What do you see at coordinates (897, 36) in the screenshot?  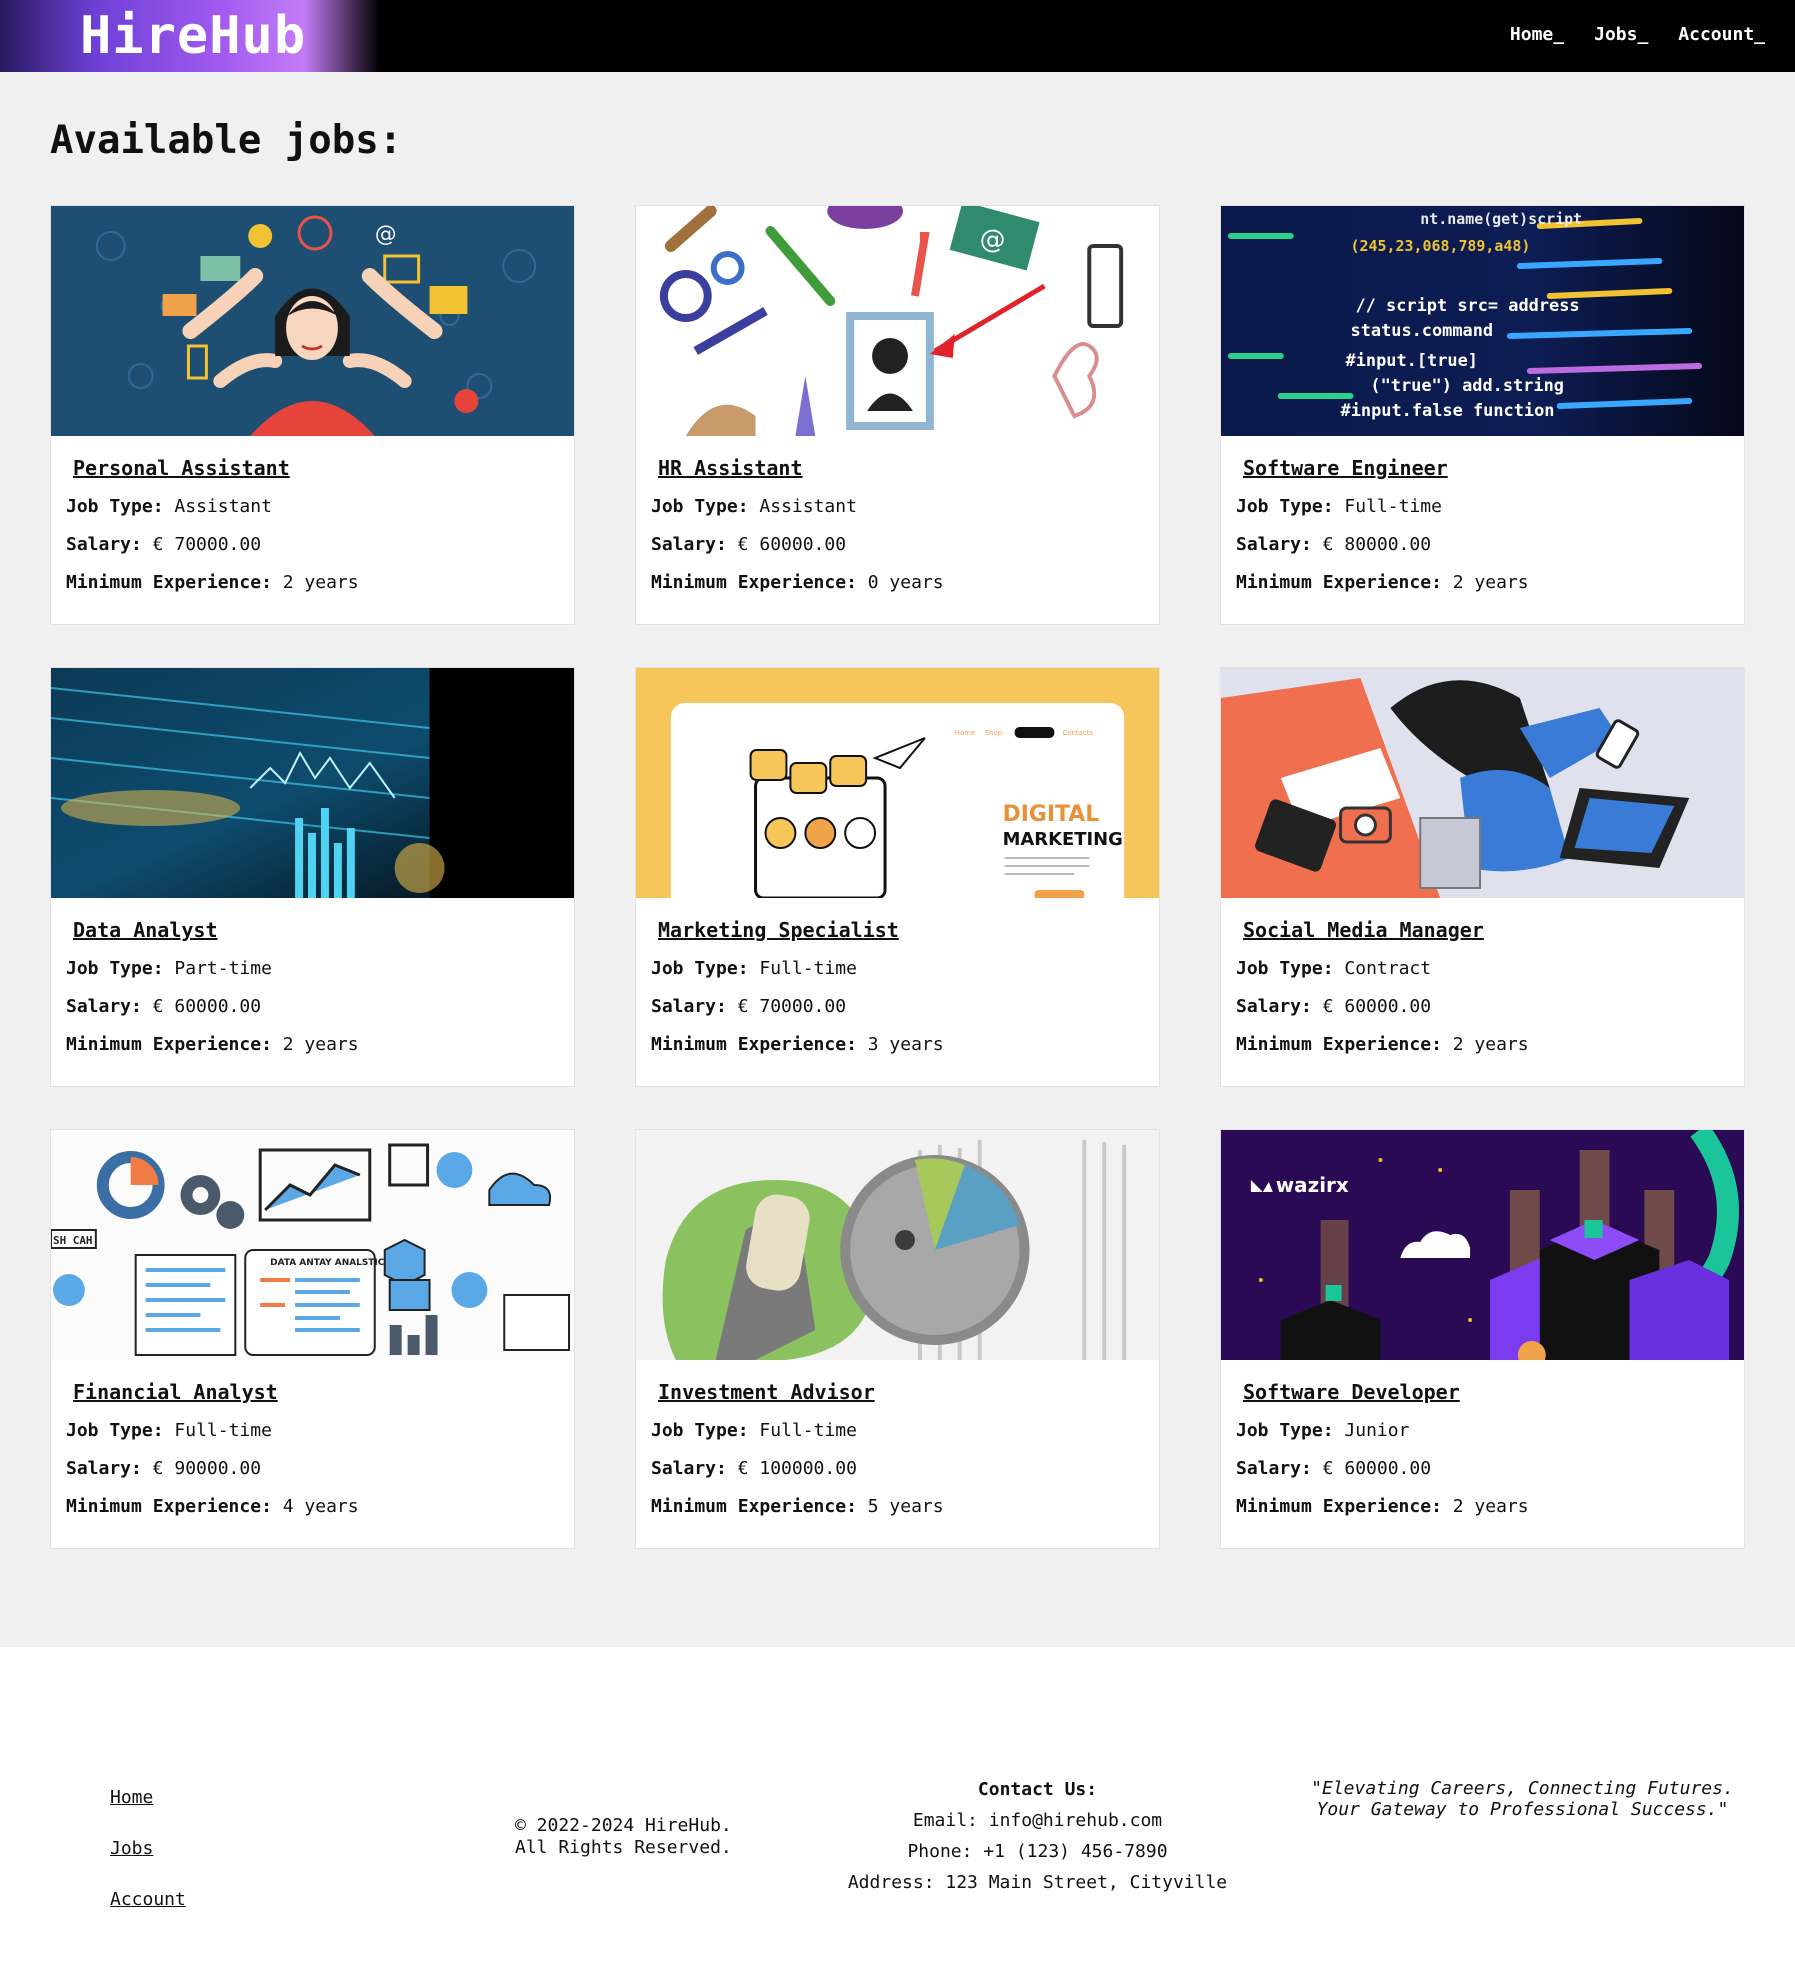 I see `top-navbar: HireHub Home_ Jobs_ Account_` at bounding box center [897, 36].